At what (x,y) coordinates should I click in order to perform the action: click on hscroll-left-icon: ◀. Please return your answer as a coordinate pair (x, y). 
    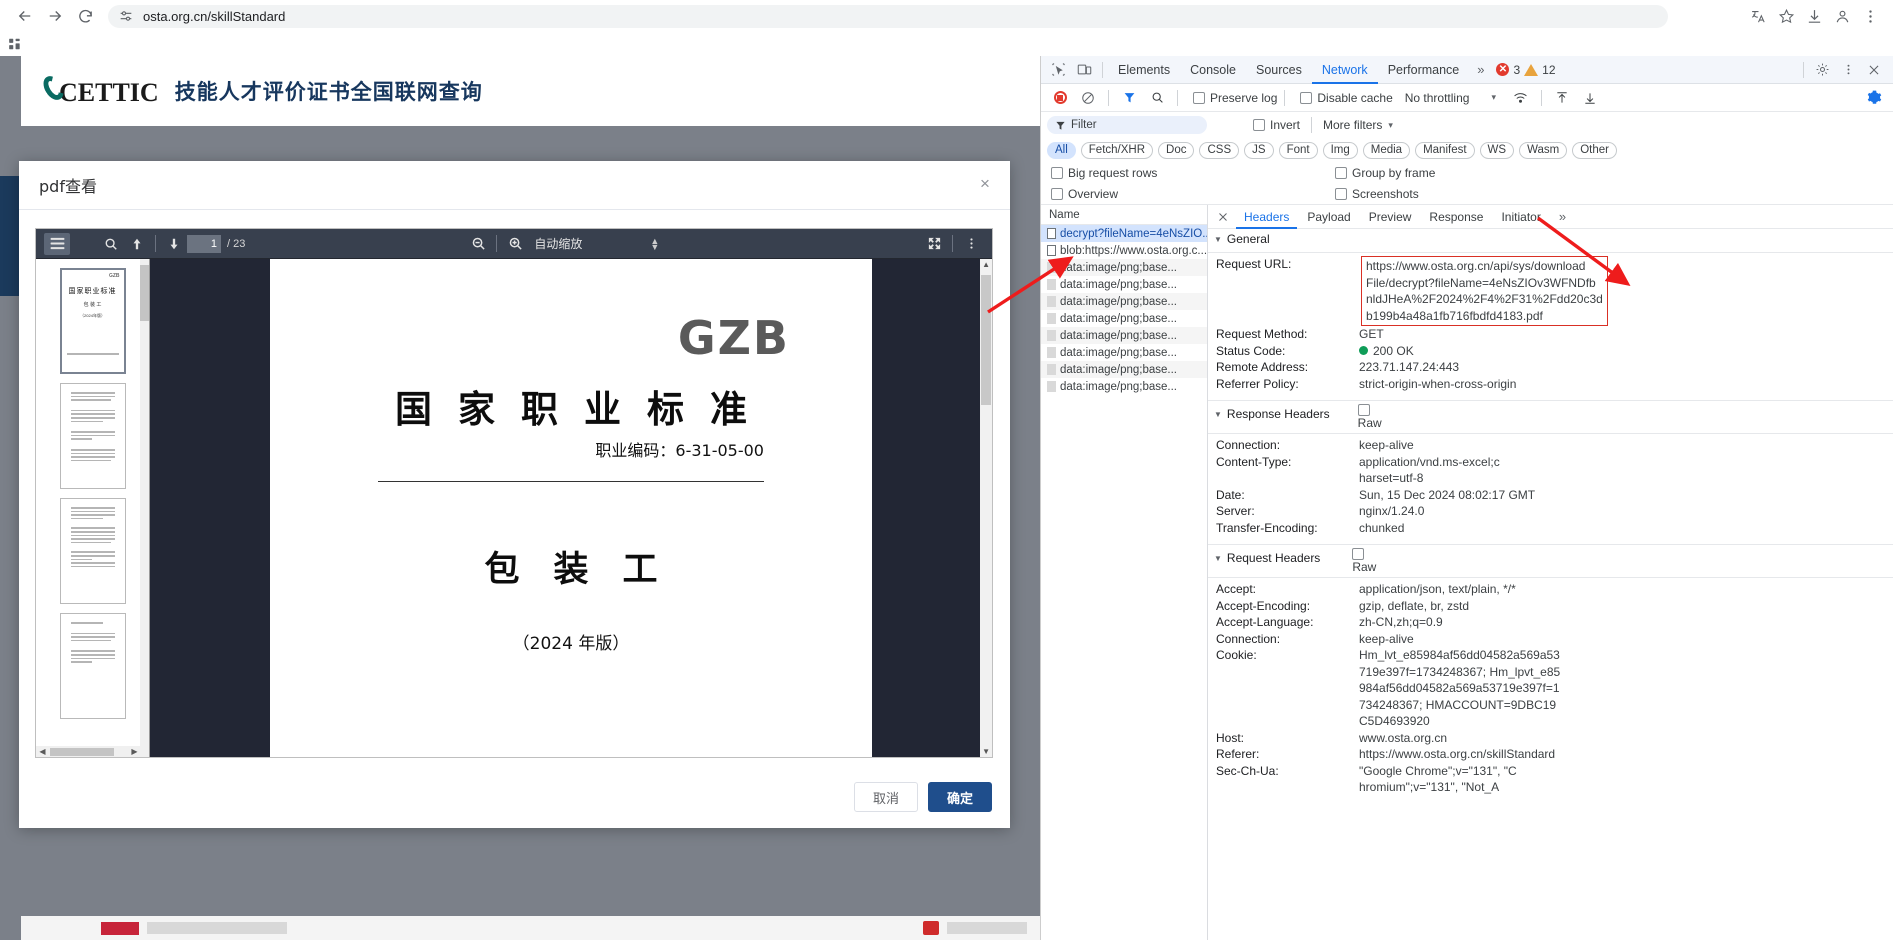
    Looking at the image, I should click on (42, 751).